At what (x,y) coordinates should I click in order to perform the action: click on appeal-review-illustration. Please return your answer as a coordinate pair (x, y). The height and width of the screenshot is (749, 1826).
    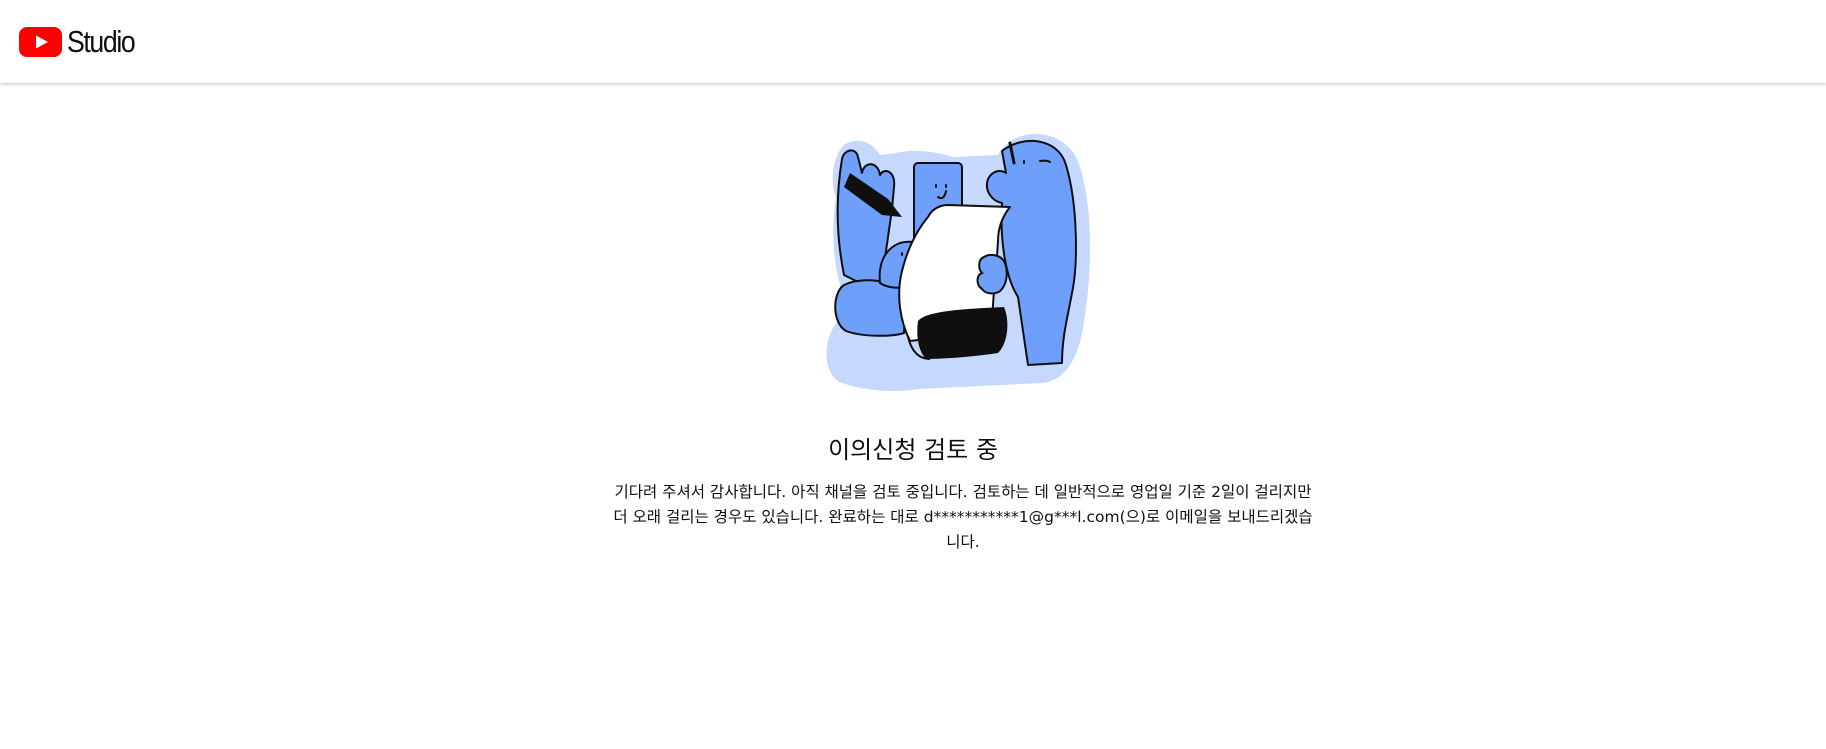
    Looking at the image, I should click on (958, 262).